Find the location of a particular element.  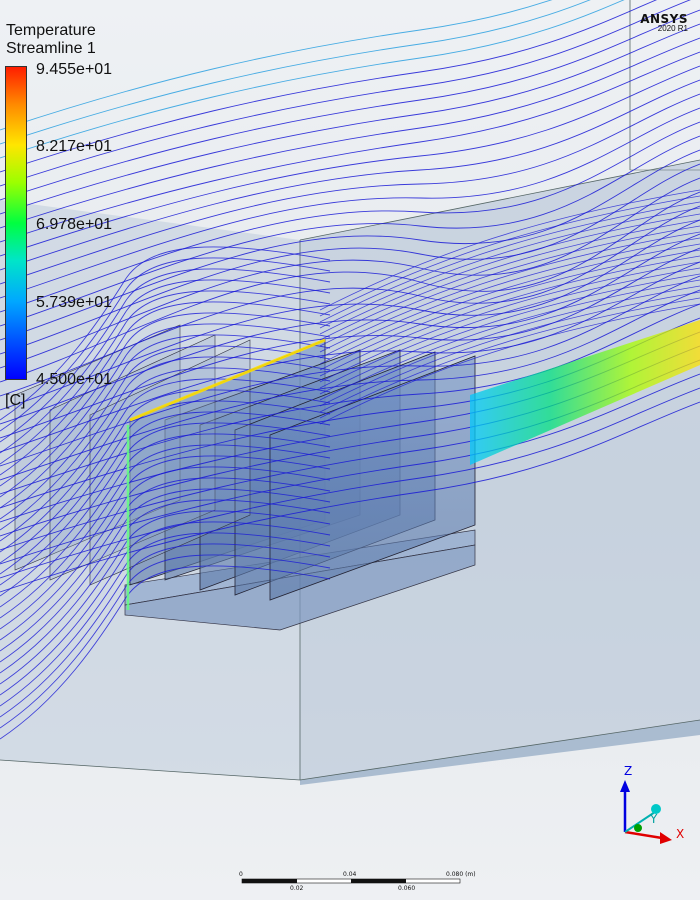

scale-label-0: 0 is located at coordinates (241, 874).